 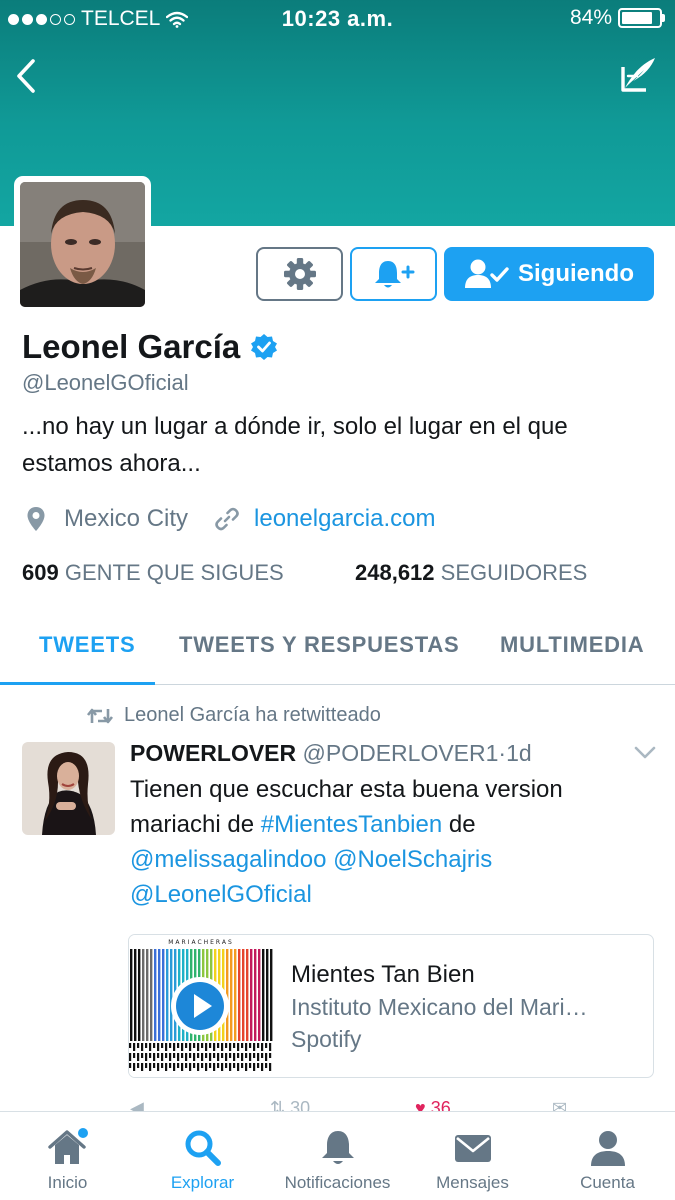 I want to click on tweet-options-button, so click(x=645, y=755).